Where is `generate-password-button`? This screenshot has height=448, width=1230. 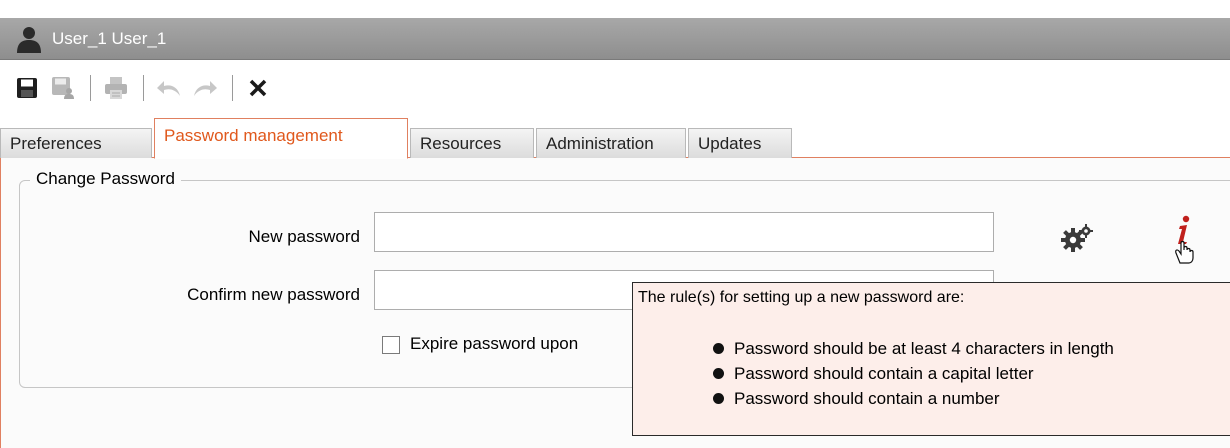 generate-password-button is located at coordinates (1078, 238).